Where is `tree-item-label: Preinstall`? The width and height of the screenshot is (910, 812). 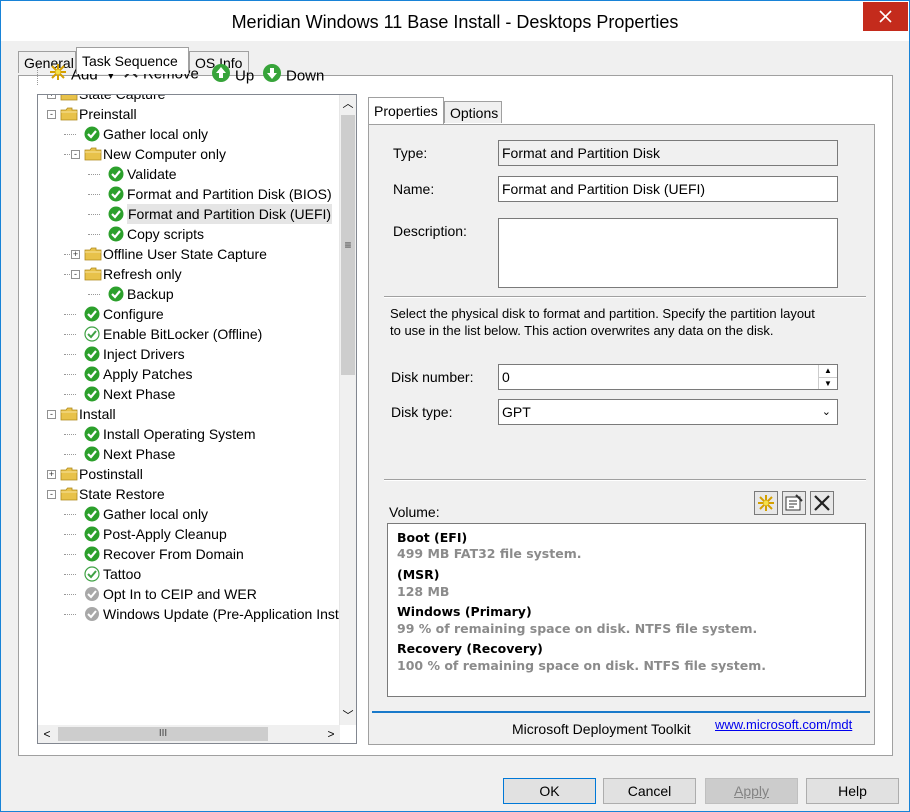 tree-item-label: Preinstall is located at coordinates (108, 114).